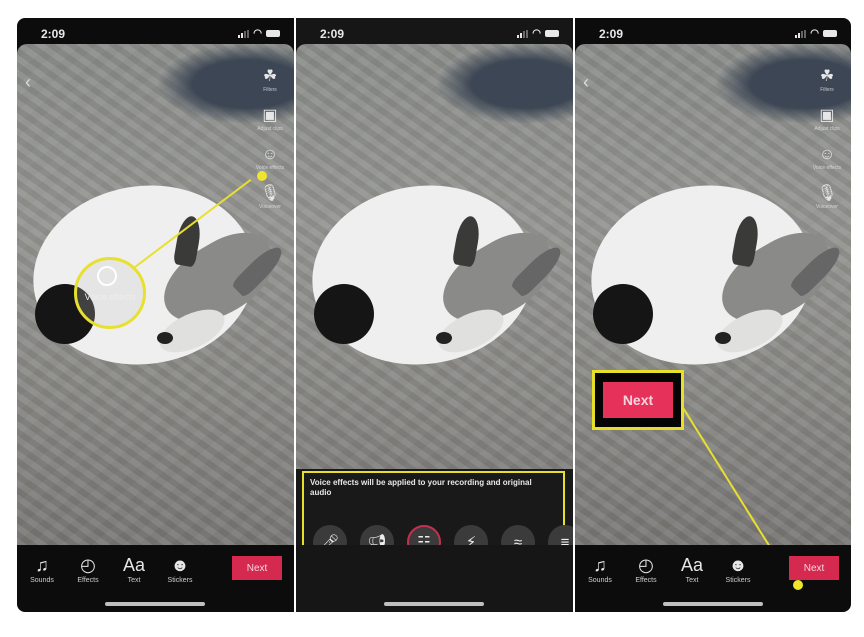 The height and width of the screenshot is (637, 864). I want to click on voice-effects-icon, so click(107, 276).